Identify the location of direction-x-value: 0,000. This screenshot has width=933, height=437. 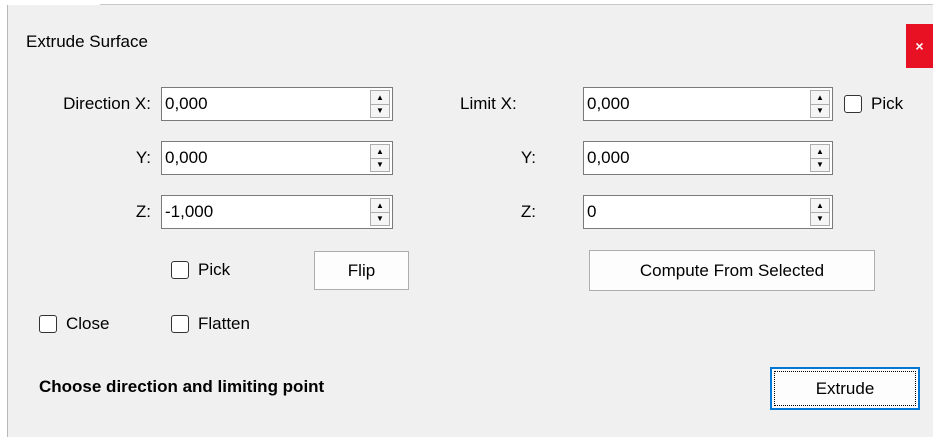
(186, 104).